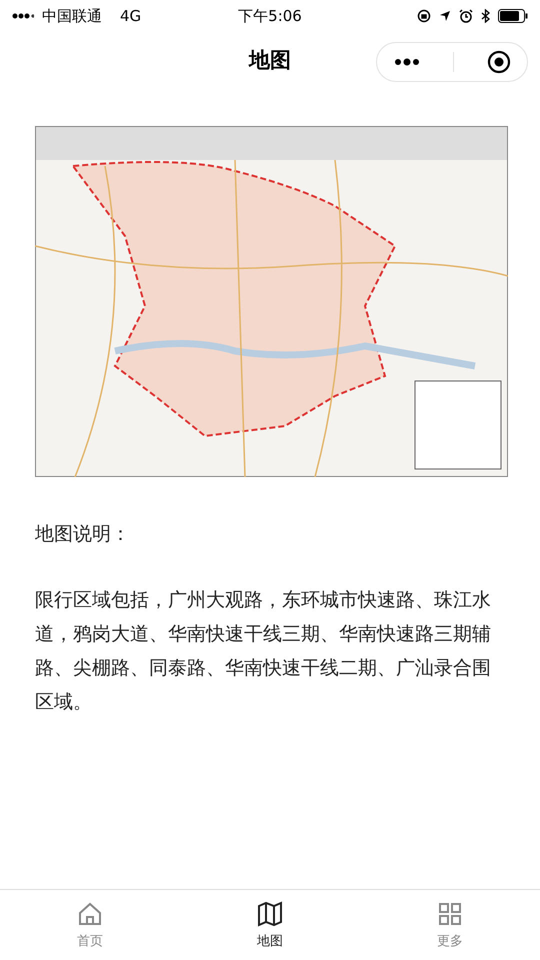 The image size is (540, 960). I want to click on carrier-name: 中国联通, so click(72, 16).